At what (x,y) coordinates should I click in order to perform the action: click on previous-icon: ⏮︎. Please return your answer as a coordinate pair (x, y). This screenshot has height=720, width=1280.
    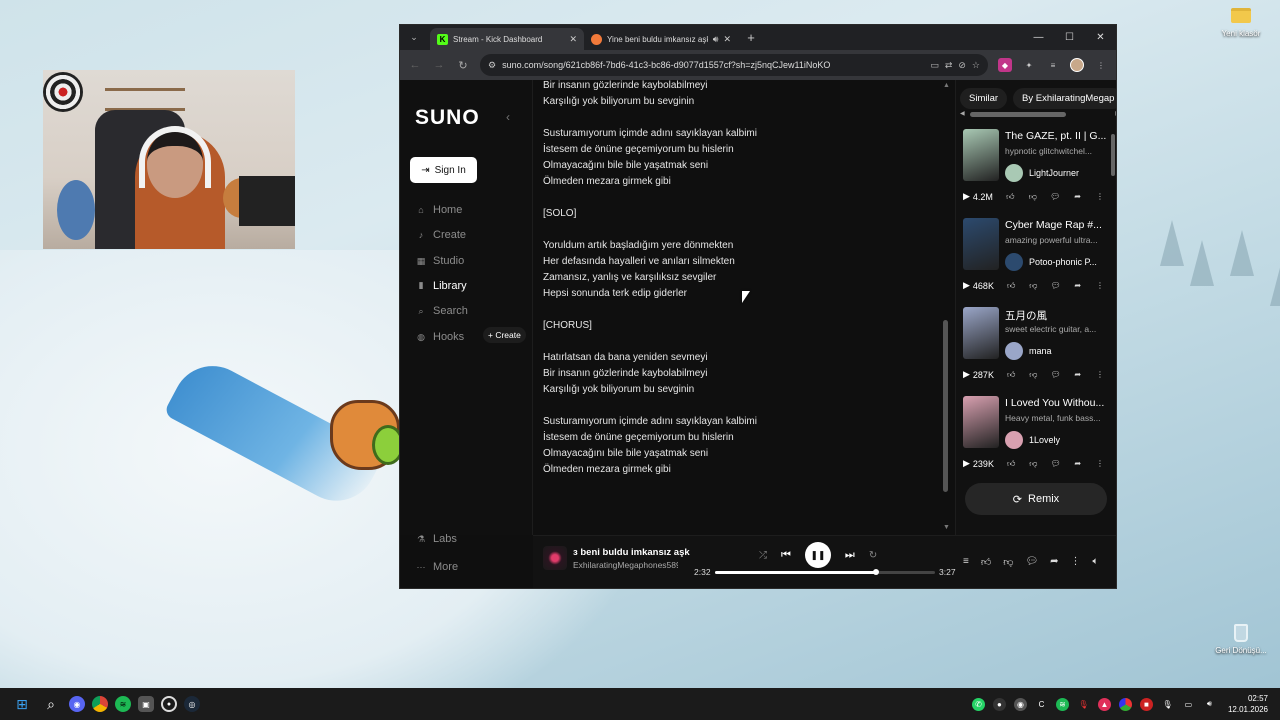
    Looking at the image, I should click on (786, 555).